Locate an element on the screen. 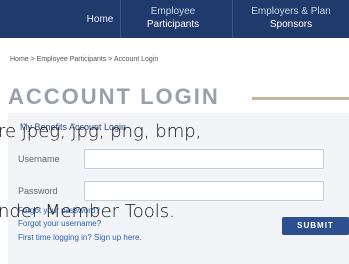 Image resolution: width=349 pixels, height=264 pixels. nav-home-label: Home is located at coordinates (100, 19).